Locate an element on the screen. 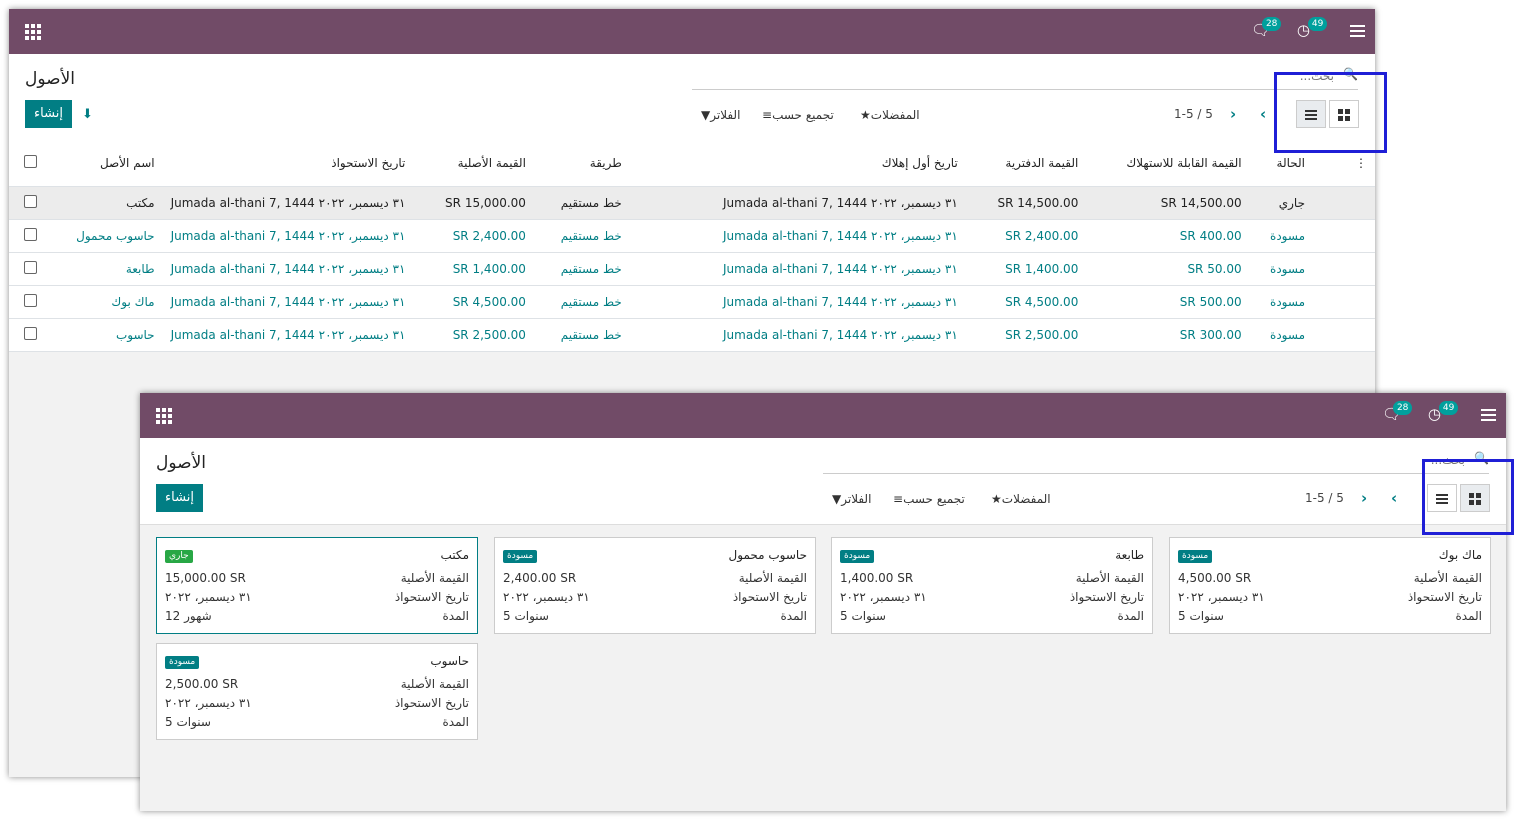 The image size is (1515, 820). header-acquisition-date: تاريخ الاستحواذ is located at coordinates (288, 163).